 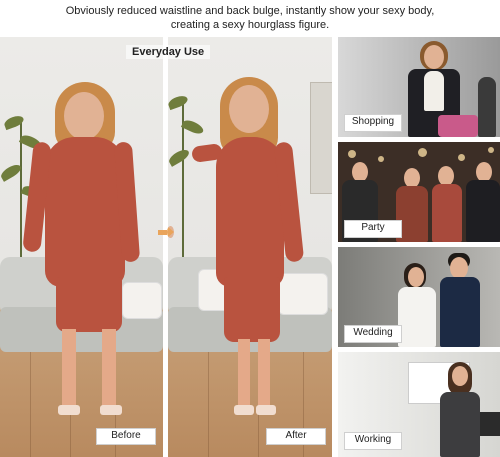 What do you see at coordinates (166, 232) in the screenshot?
I see `right-arrow-icon` at bounding box center [166, 232].